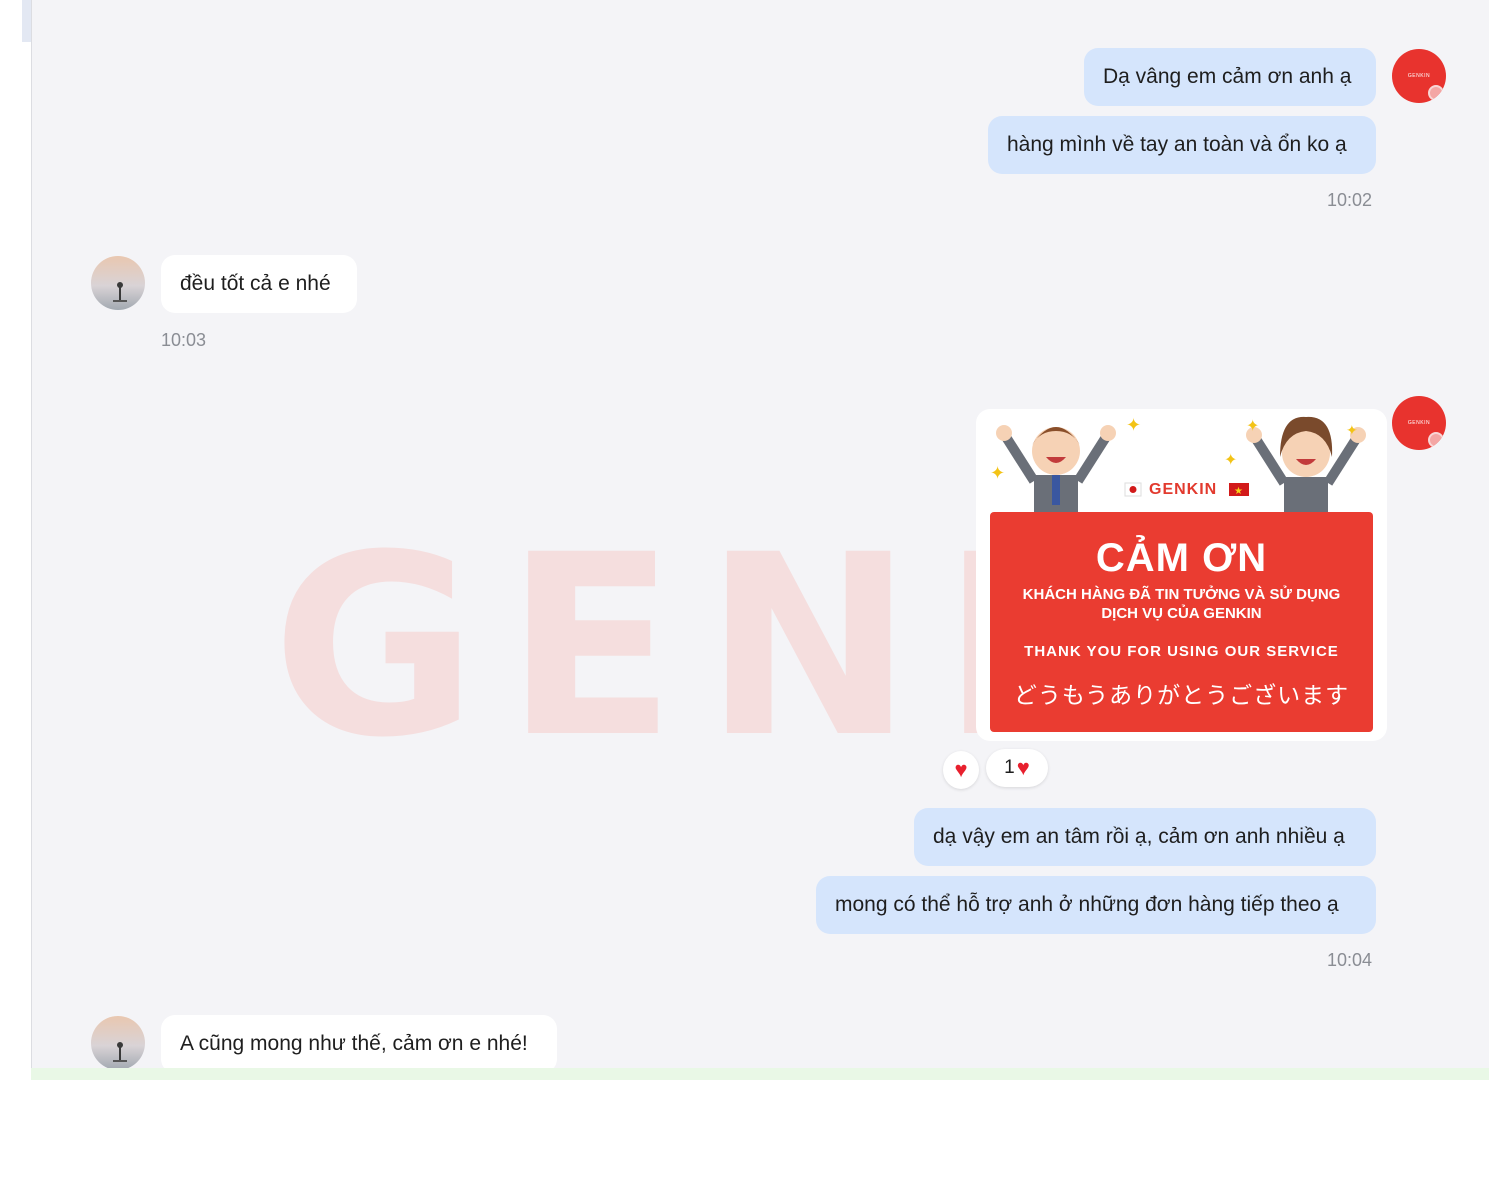 The width and height of the screenshot is (1489, 1200). I want to click on sticker-line-1: KHÁCH HÀNG ĐÃ TIN TƯỞNG VÀ SỬ DỤNG, so click(1181, 594).